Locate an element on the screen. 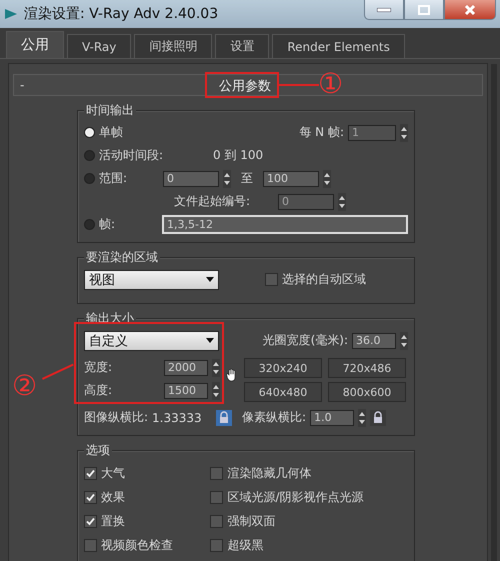 The width and height of the screenshot is (500, 561). preset-button: 800x600 is located at coordinates (367, 392).